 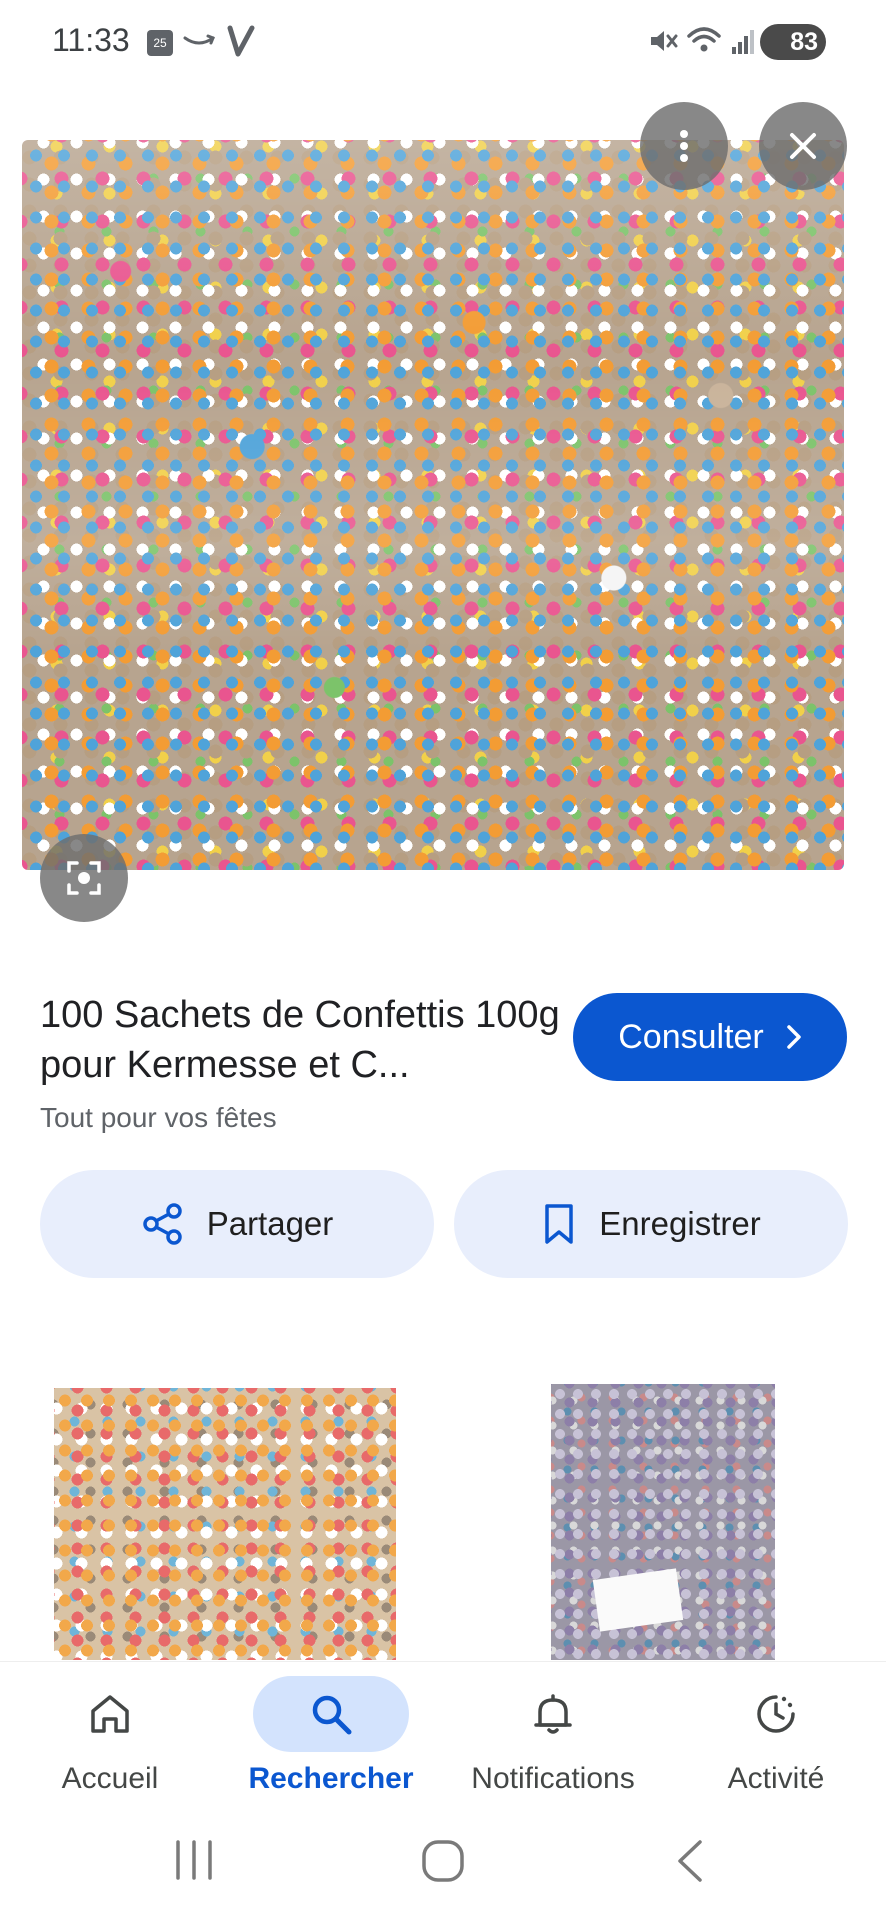 What do you see at coordinates (704, 42) in the screenshot?
I see `wifi-icon` at bounding box center [704, 42].